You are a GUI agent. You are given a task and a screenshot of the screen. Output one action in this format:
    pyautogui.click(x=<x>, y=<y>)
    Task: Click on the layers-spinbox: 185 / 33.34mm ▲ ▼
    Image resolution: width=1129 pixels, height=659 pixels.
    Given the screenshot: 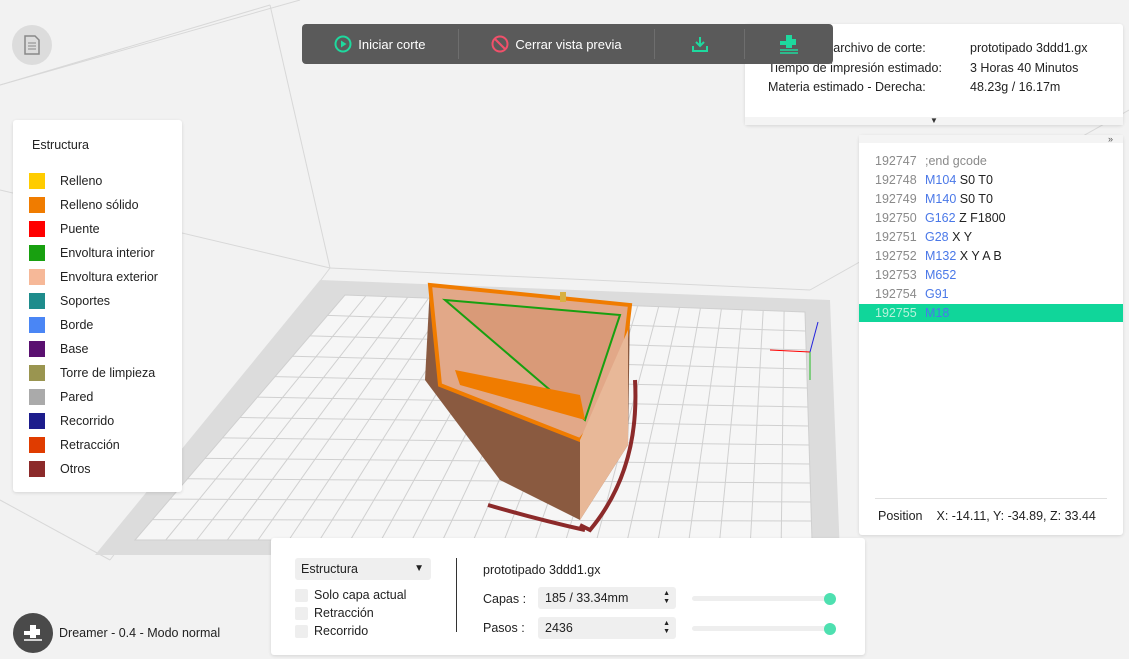 What is the action you would take?
    pyautogui.click(x=607, y=598)
    